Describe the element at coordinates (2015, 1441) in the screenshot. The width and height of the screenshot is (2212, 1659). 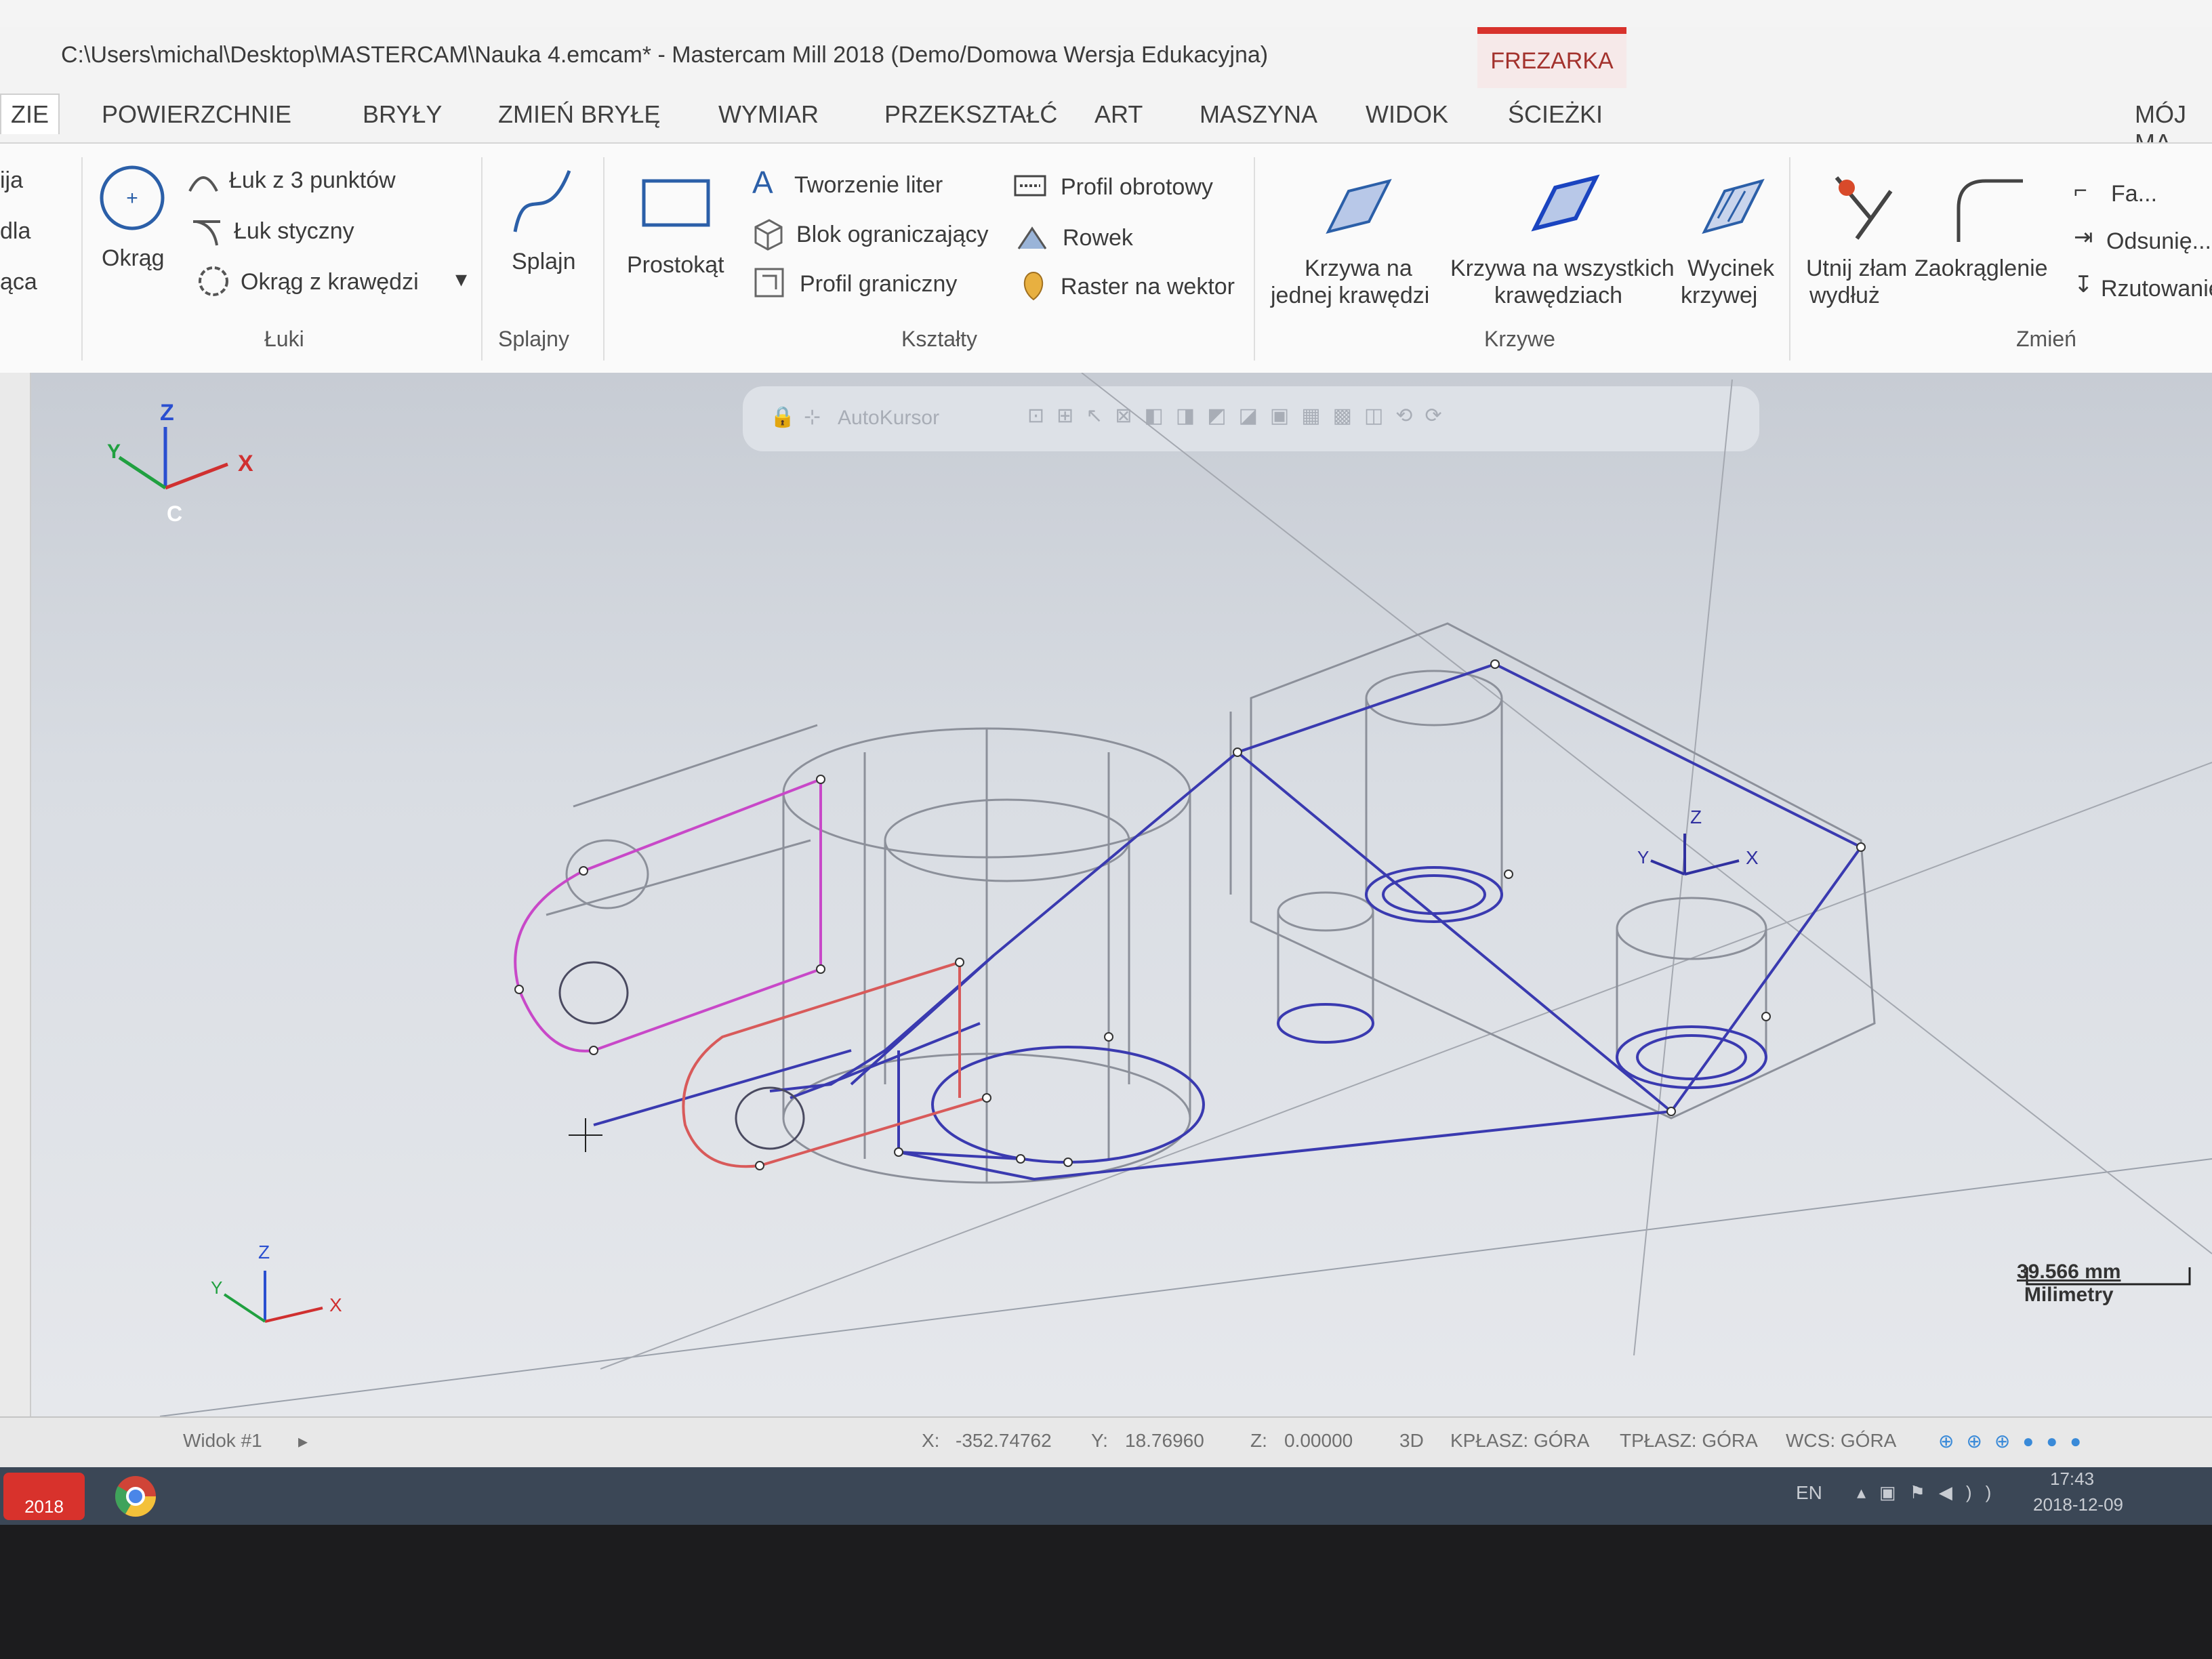
I see `view-globe-icons: ⊕⊕⊕●●●` at that location.